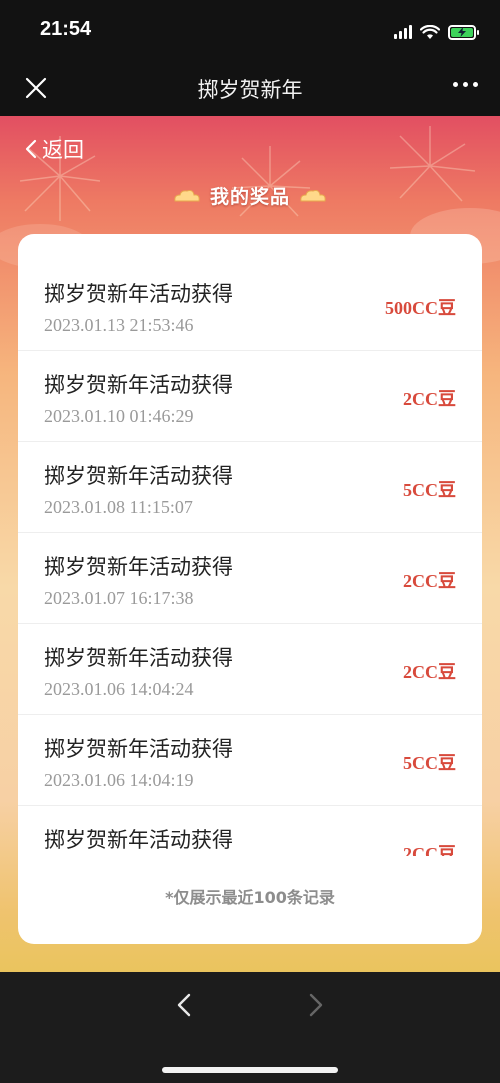 This screenshot has height=1083, width=500. I want to click on nav-back-button, so click(185, 1005).